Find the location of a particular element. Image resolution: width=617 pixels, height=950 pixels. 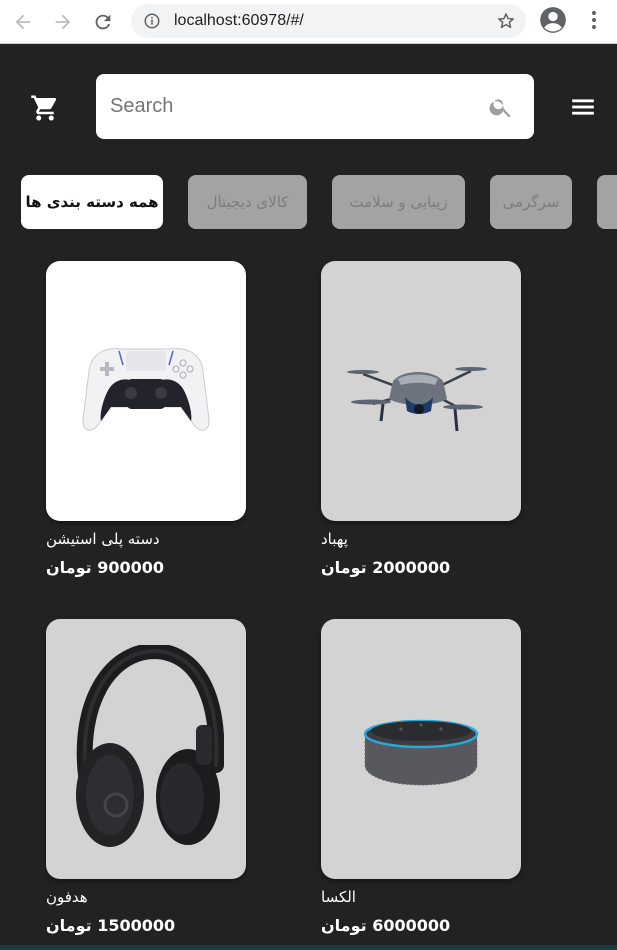

product-card: هدفون 1500000 تومان is located at coordinates (146, 777).